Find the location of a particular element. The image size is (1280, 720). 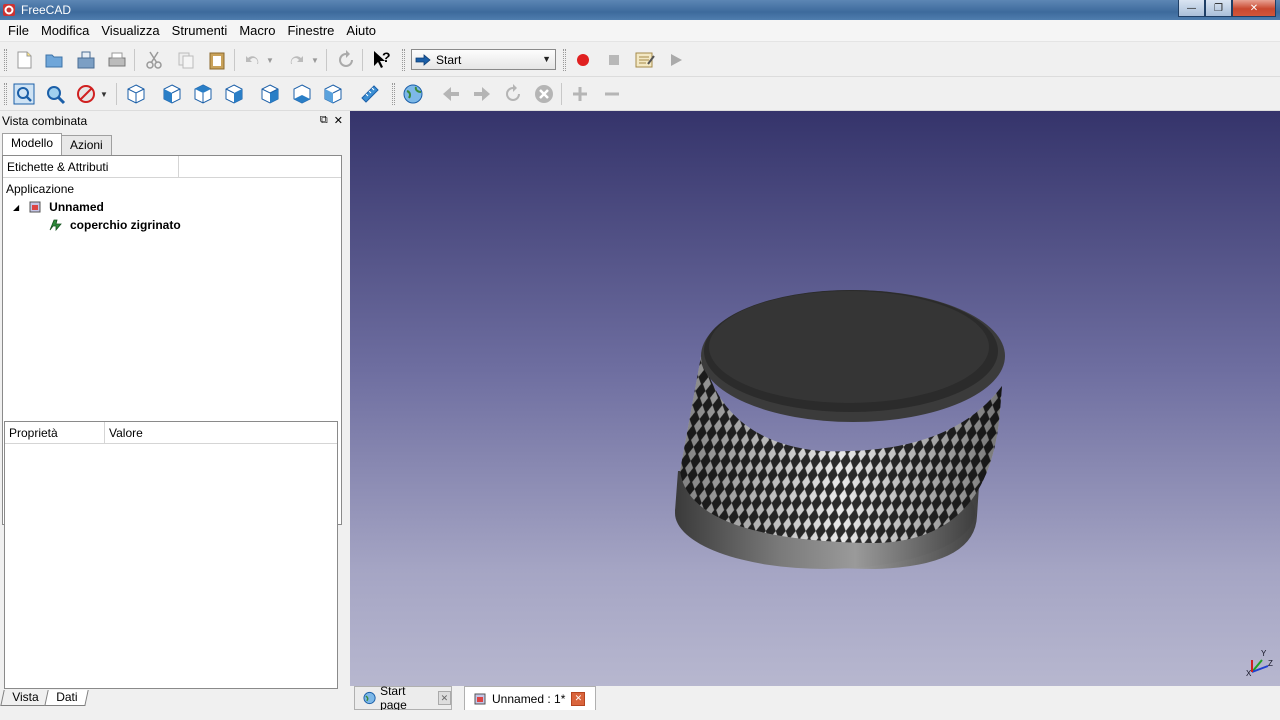

menu-visualizza: Visualizza is located at coordinates (130, 30).